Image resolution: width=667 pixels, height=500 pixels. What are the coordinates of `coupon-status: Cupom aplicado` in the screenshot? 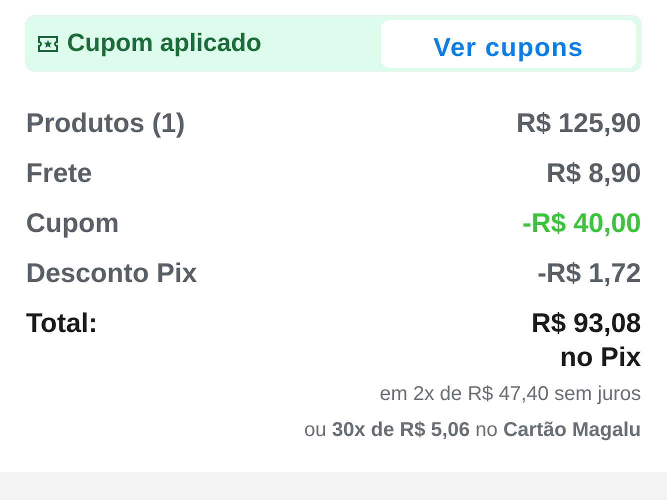 It's located at (164, 43).